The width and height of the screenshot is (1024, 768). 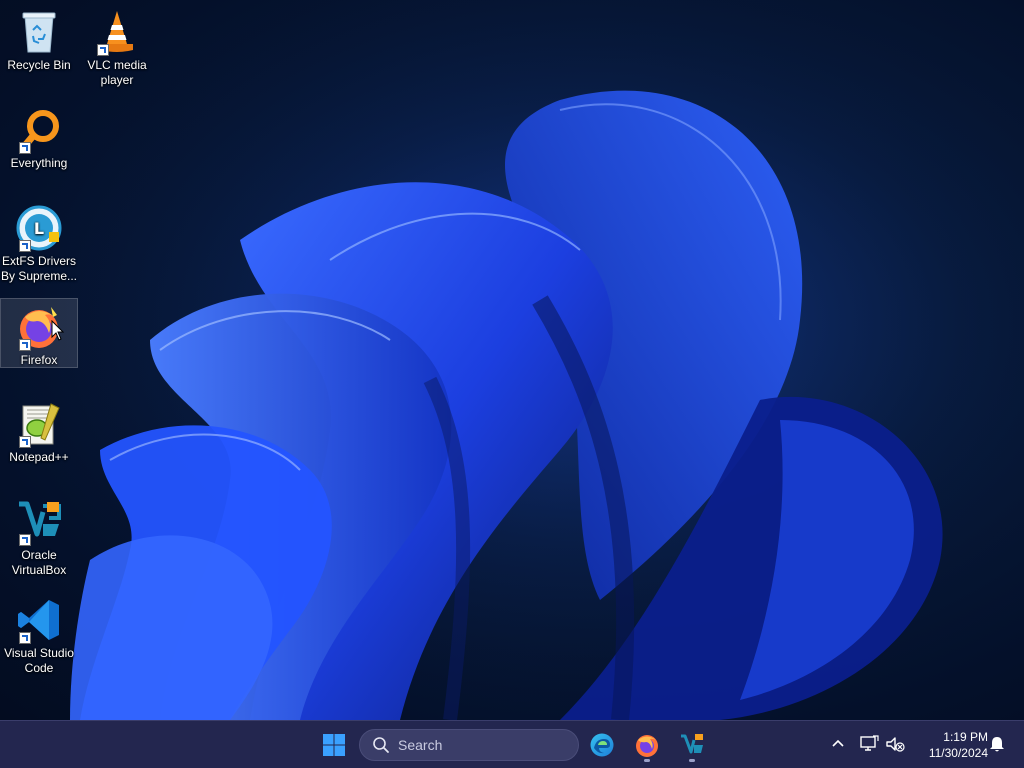 I want to click on notepadpp-icon, so click(x=39, y=424).